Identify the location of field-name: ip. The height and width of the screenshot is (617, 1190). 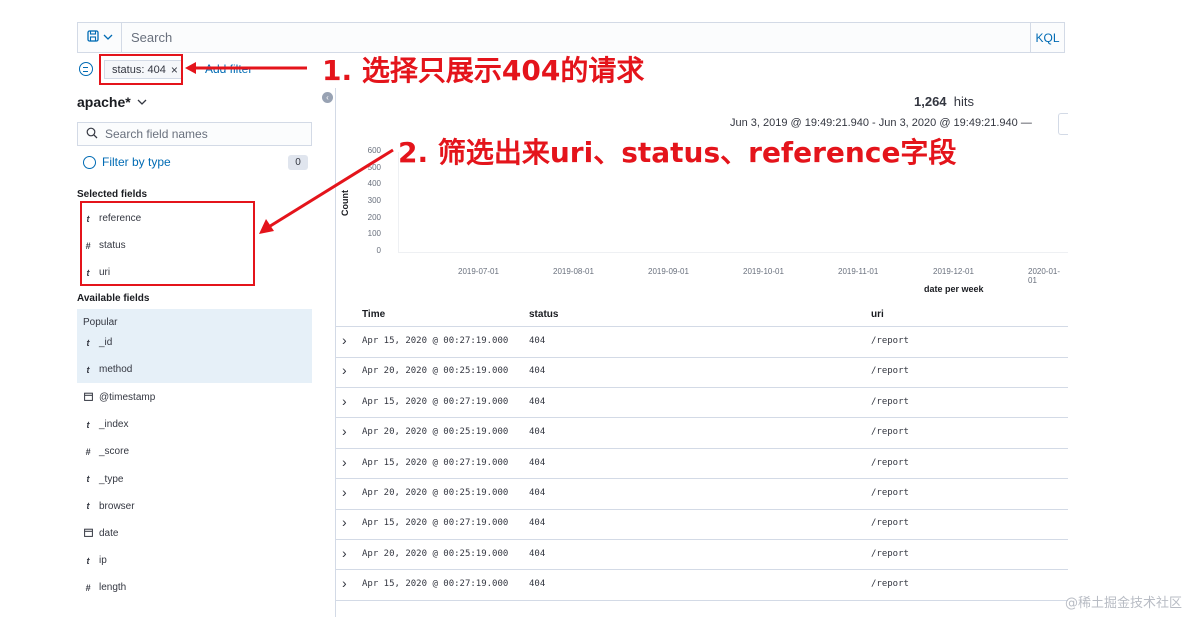
(103, 561).